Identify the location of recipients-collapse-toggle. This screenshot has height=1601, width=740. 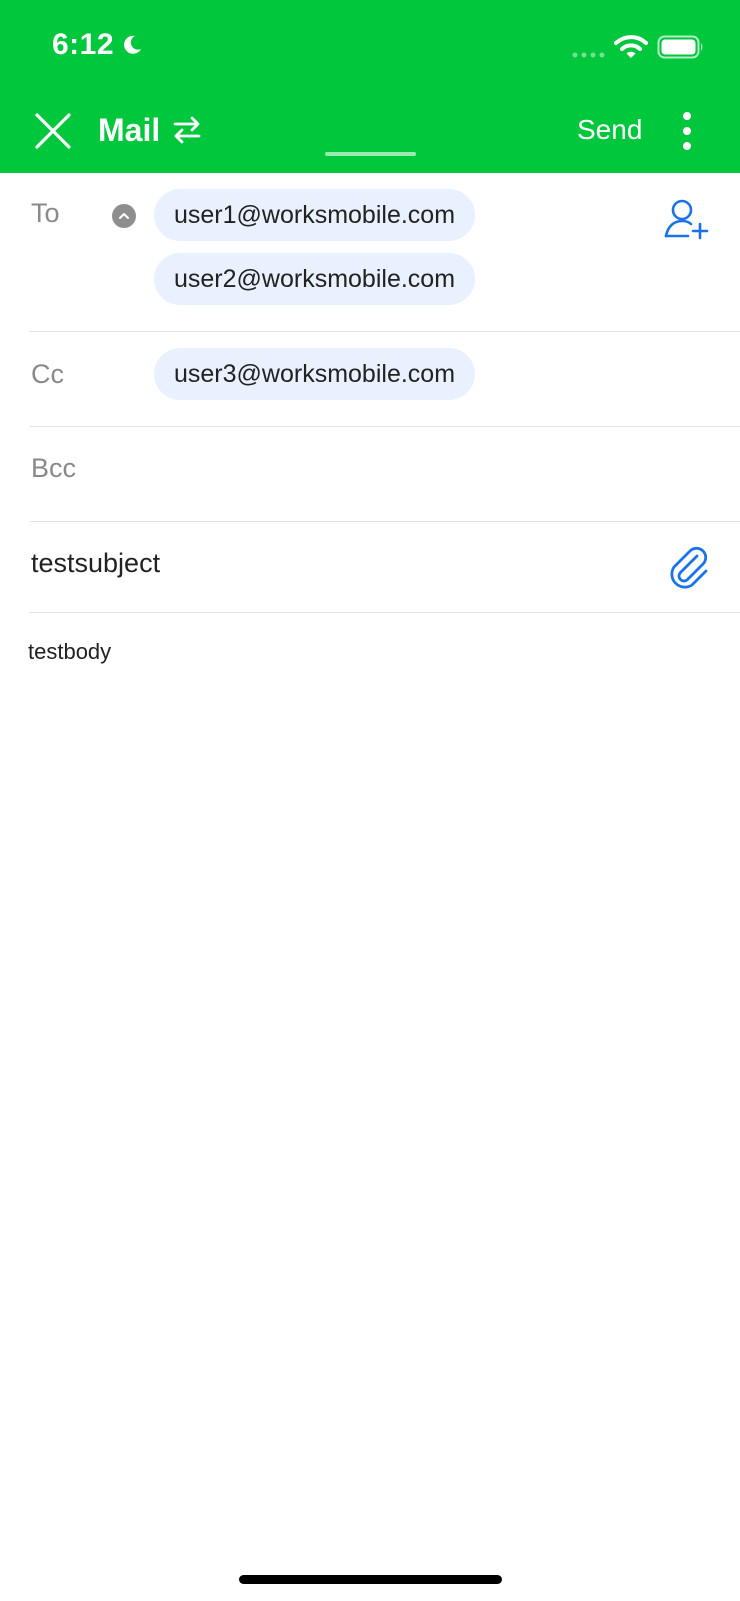
(124, 216).